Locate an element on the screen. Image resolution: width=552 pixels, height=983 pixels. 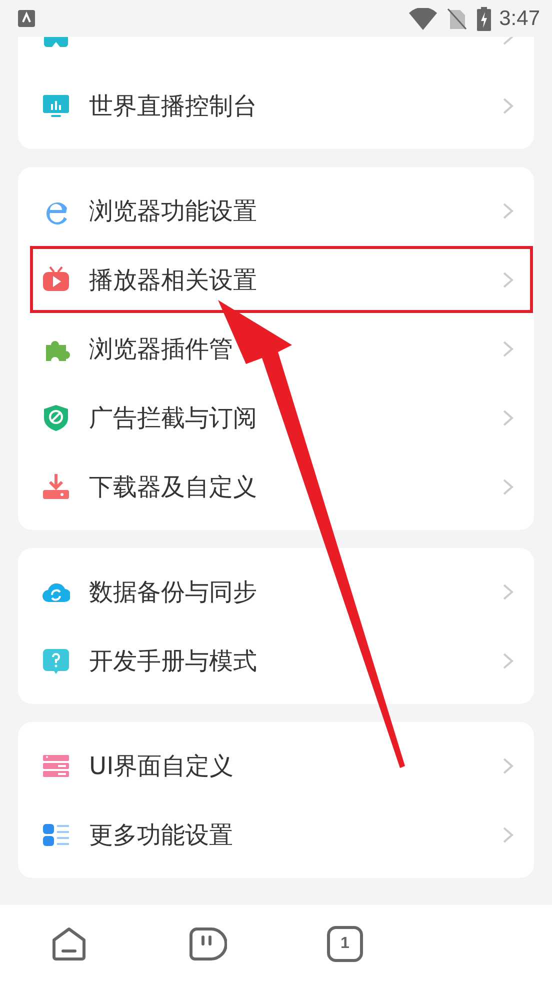
row-label: 数据备份与同步 is located at coordinates (173, 592).